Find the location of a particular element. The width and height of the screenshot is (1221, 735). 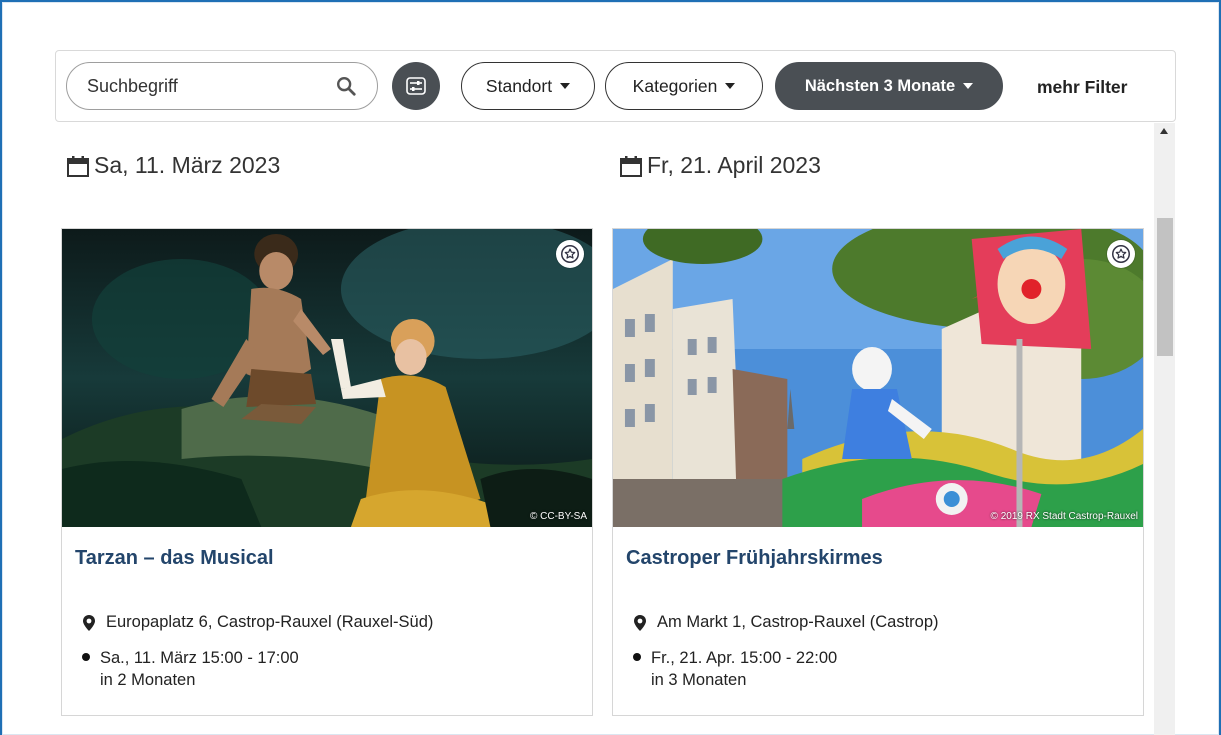

event-datetime: Fr., 21. Apr. 15:00 - 22:00 in 3 Monaten is located at coordinates (735, 669).